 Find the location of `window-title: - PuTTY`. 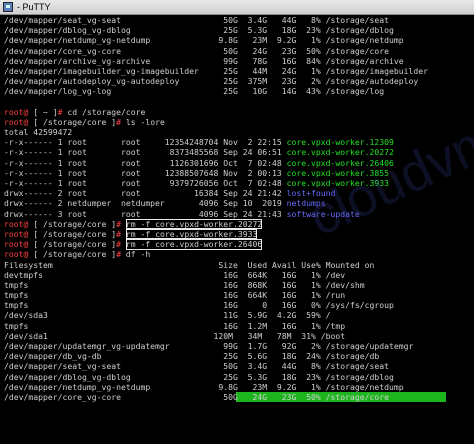

window-title: - PuTTY is located at coordinates (34, 7).